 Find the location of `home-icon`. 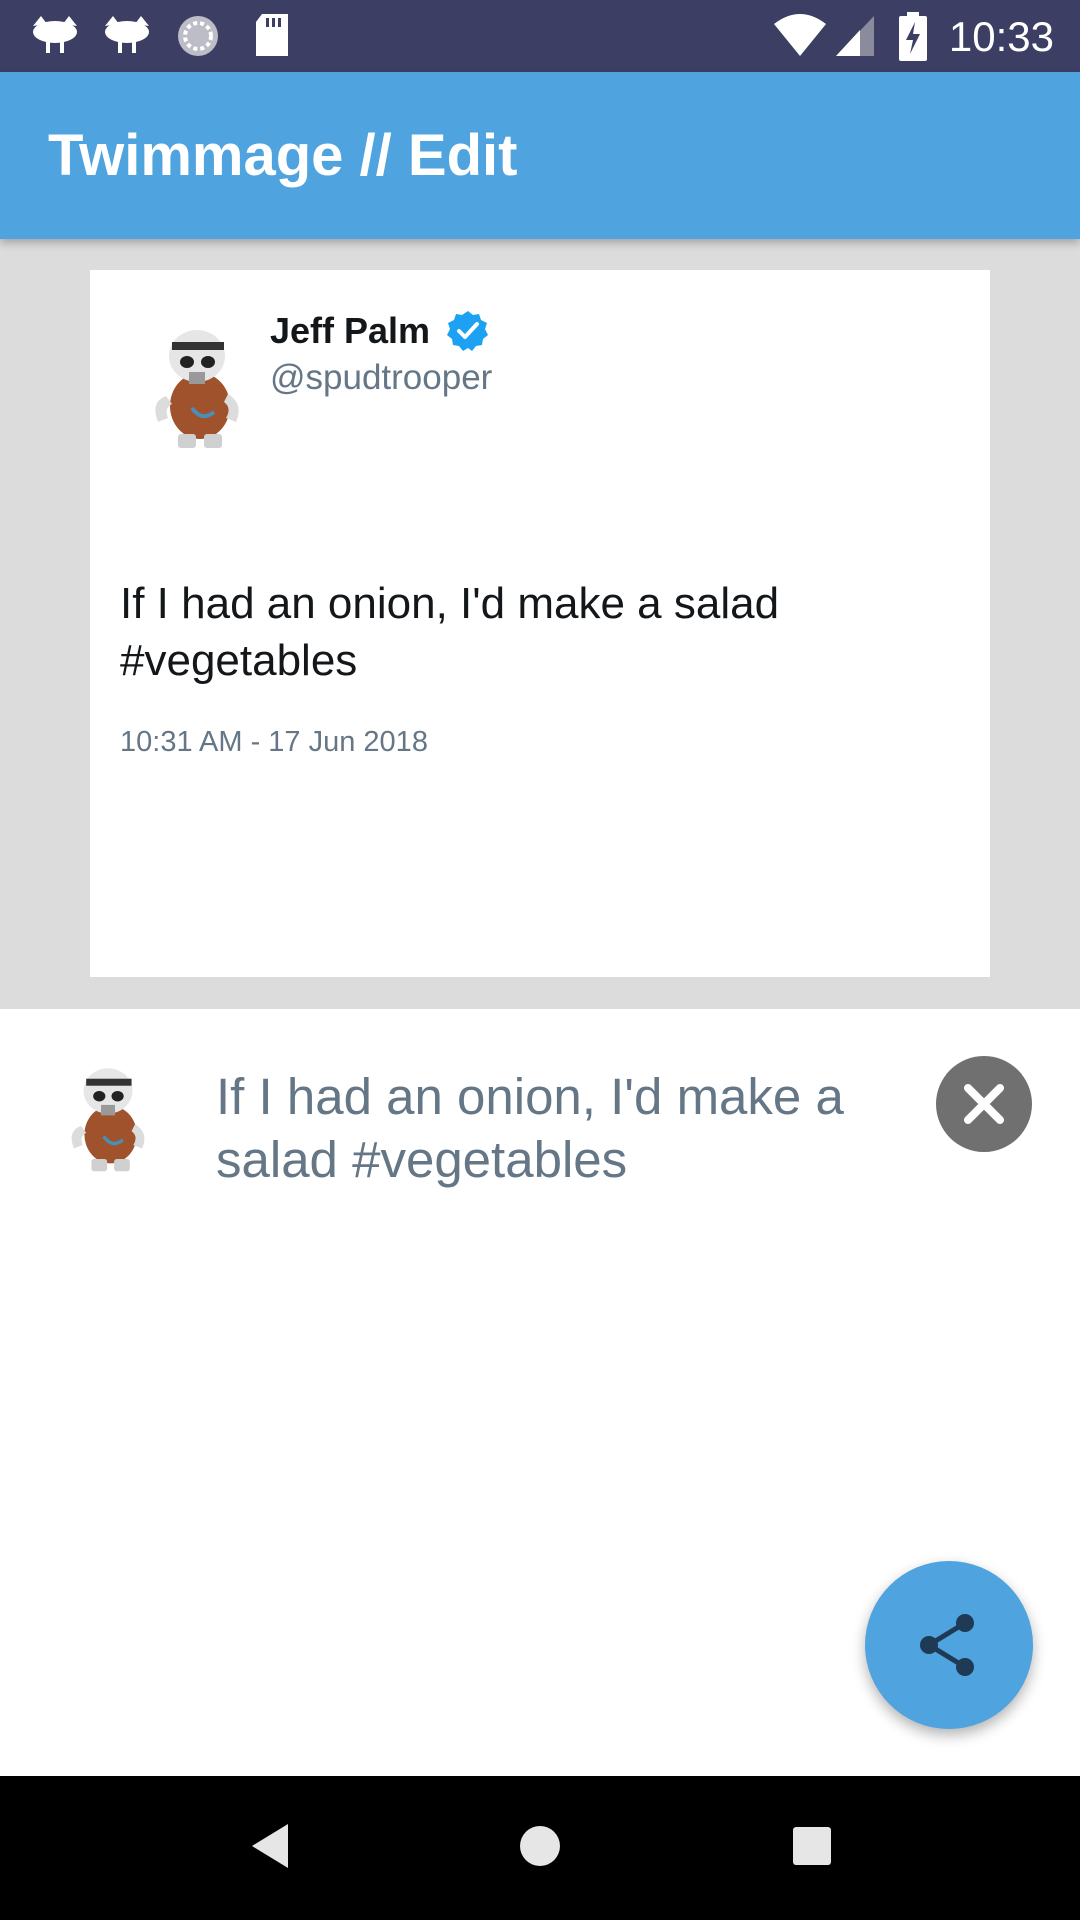

home-icon is located at coordinates (540, 1846).